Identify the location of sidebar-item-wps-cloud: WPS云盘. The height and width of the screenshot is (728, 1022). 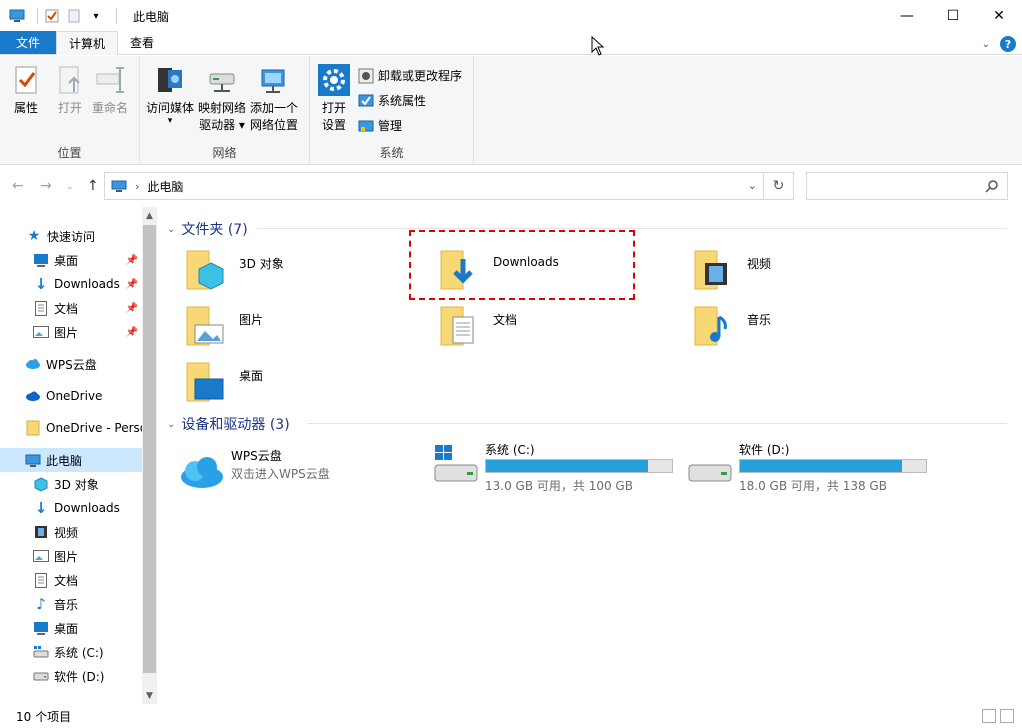
(71, 364).